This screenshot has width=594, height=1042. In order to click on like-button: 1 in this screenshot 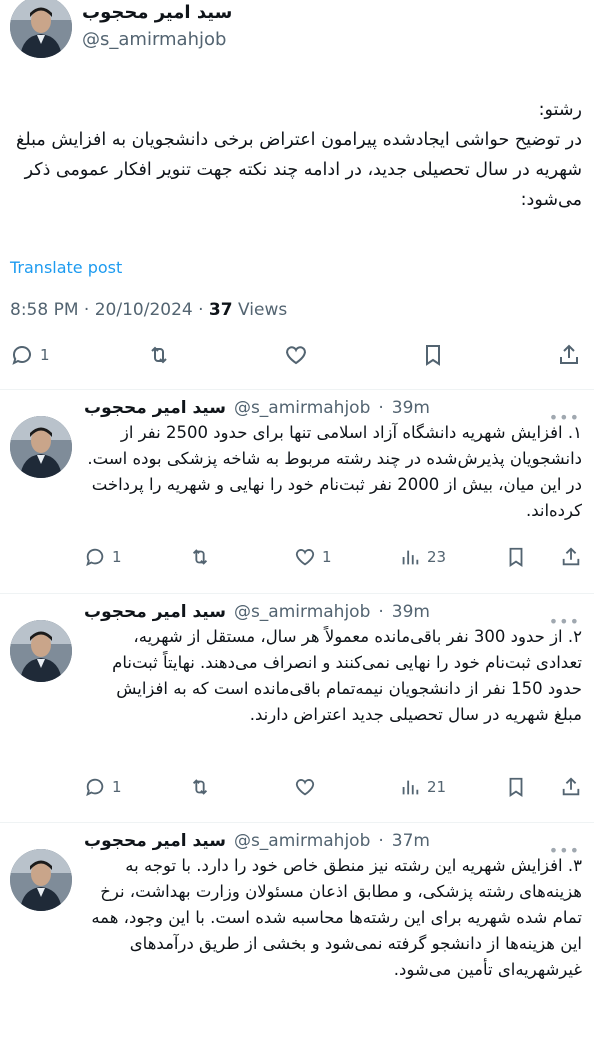, I will do `click(313, 557)`.